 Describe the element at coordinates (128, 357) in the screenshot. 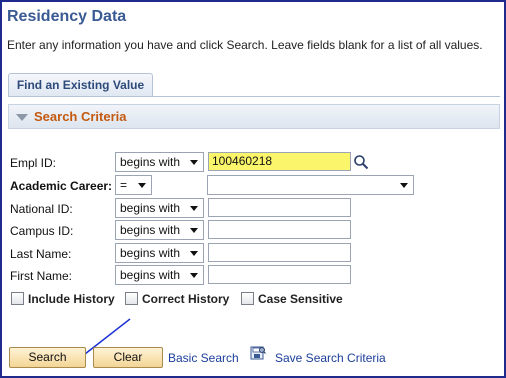

I see `clear-button: Clear` at that location.